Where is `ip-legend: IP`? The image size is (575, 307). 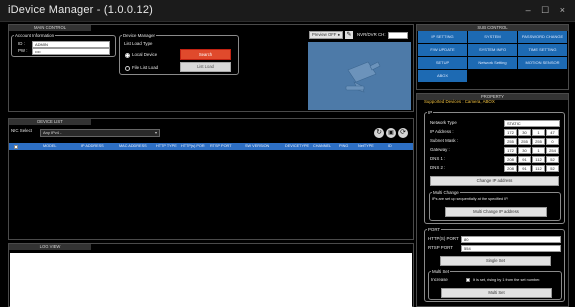 ip-legend: IP is located at coordinates (430, 112).